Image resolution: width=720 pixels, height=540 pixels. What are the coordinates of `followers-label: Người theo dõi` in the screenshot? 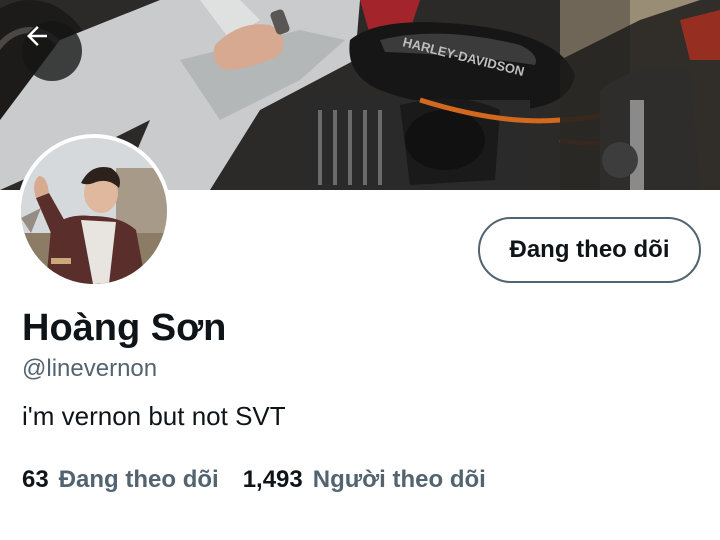 It's located at (399, 479).